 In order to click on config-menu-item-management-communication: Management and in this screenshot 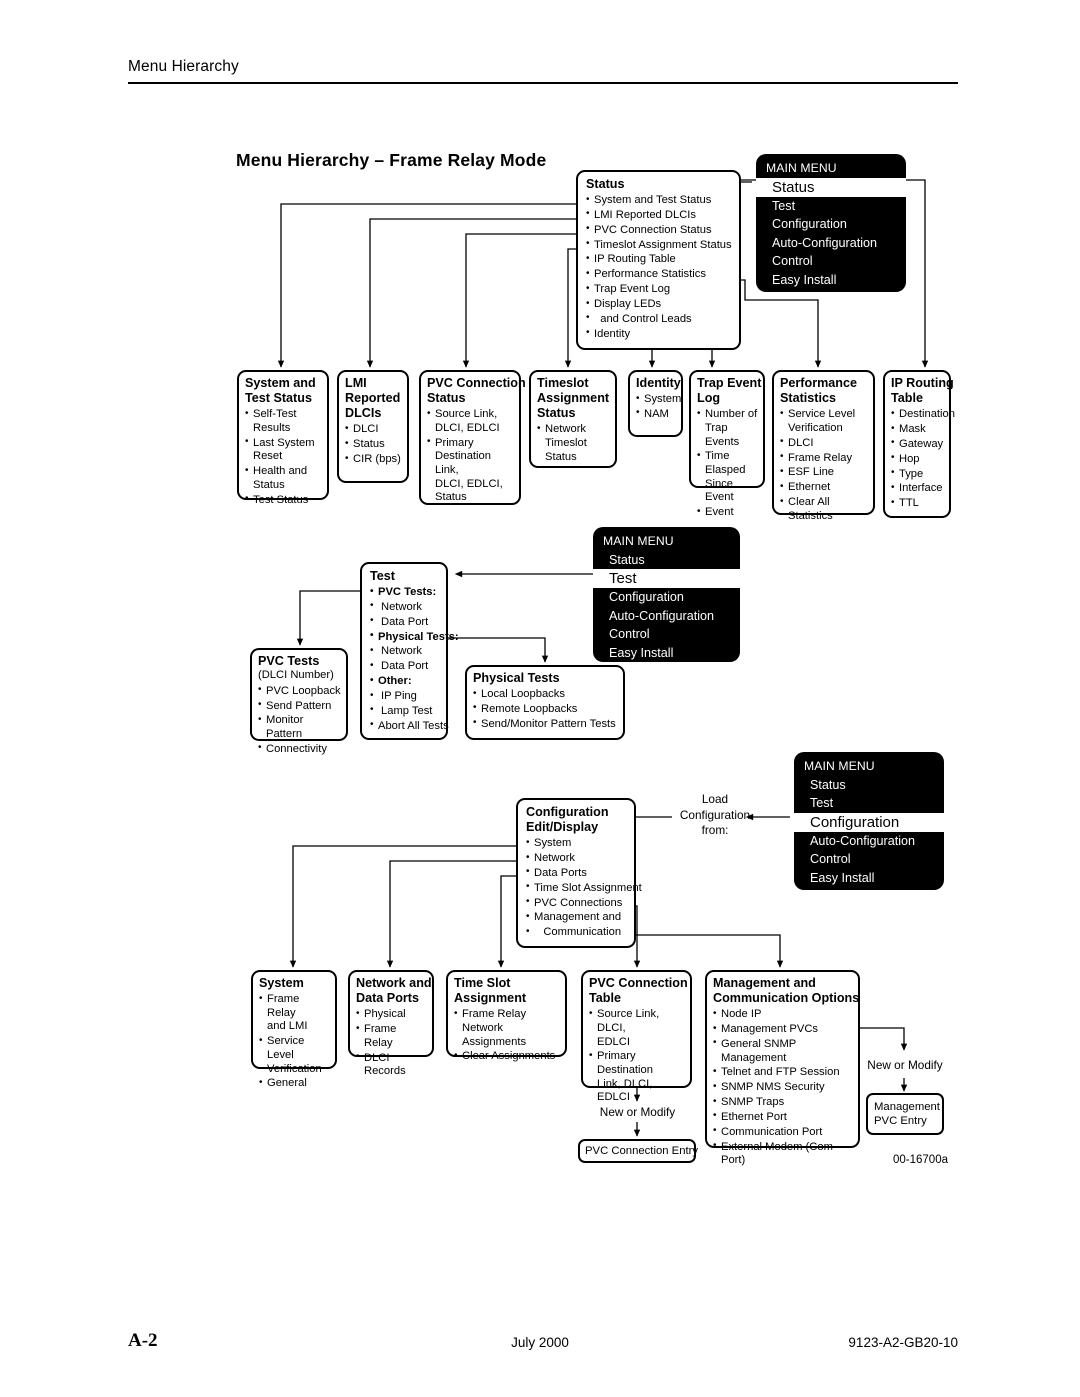, I will do `click(577, 918)`.